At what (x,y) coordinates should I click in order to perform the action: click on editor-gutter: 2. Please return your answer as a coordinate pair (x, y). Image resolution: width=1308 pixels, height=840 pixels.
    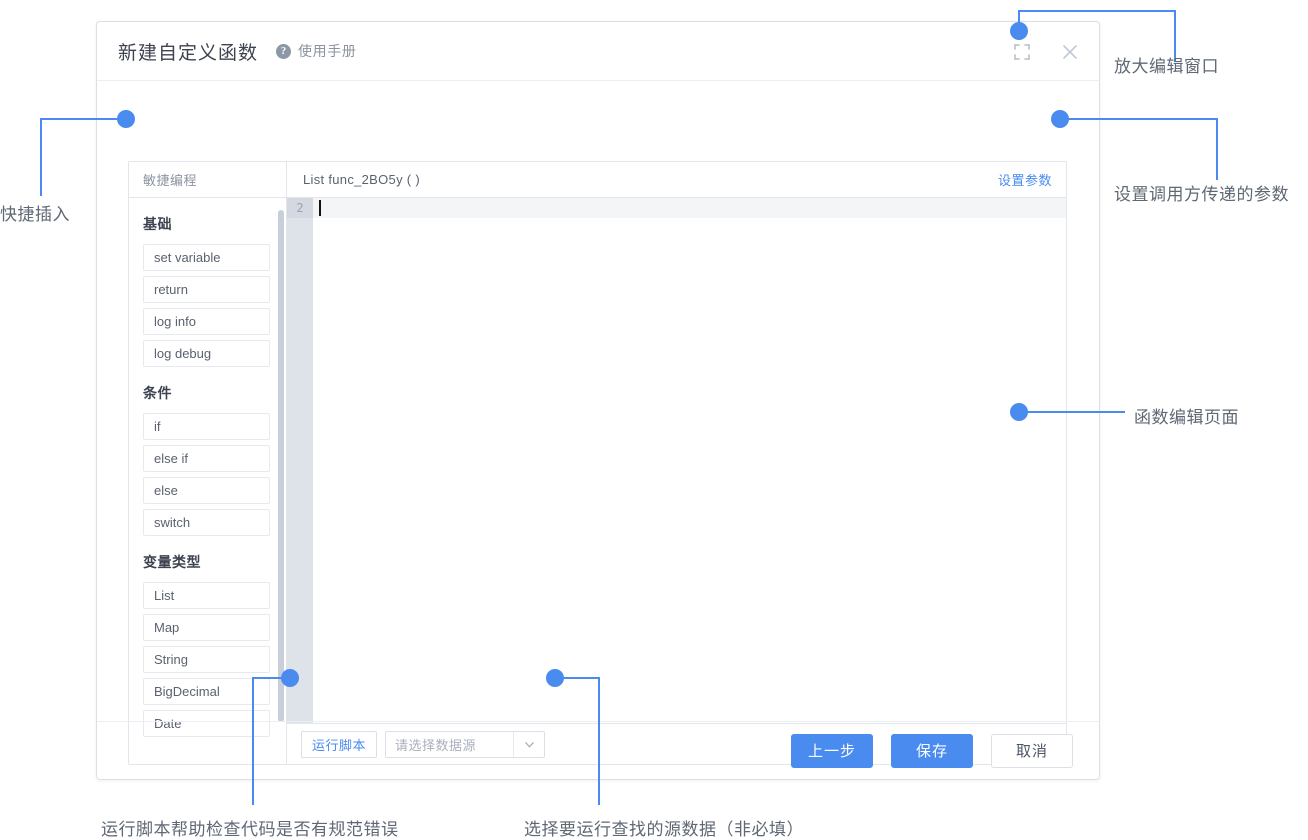
    Looking at the image, I should click on (300, 460).